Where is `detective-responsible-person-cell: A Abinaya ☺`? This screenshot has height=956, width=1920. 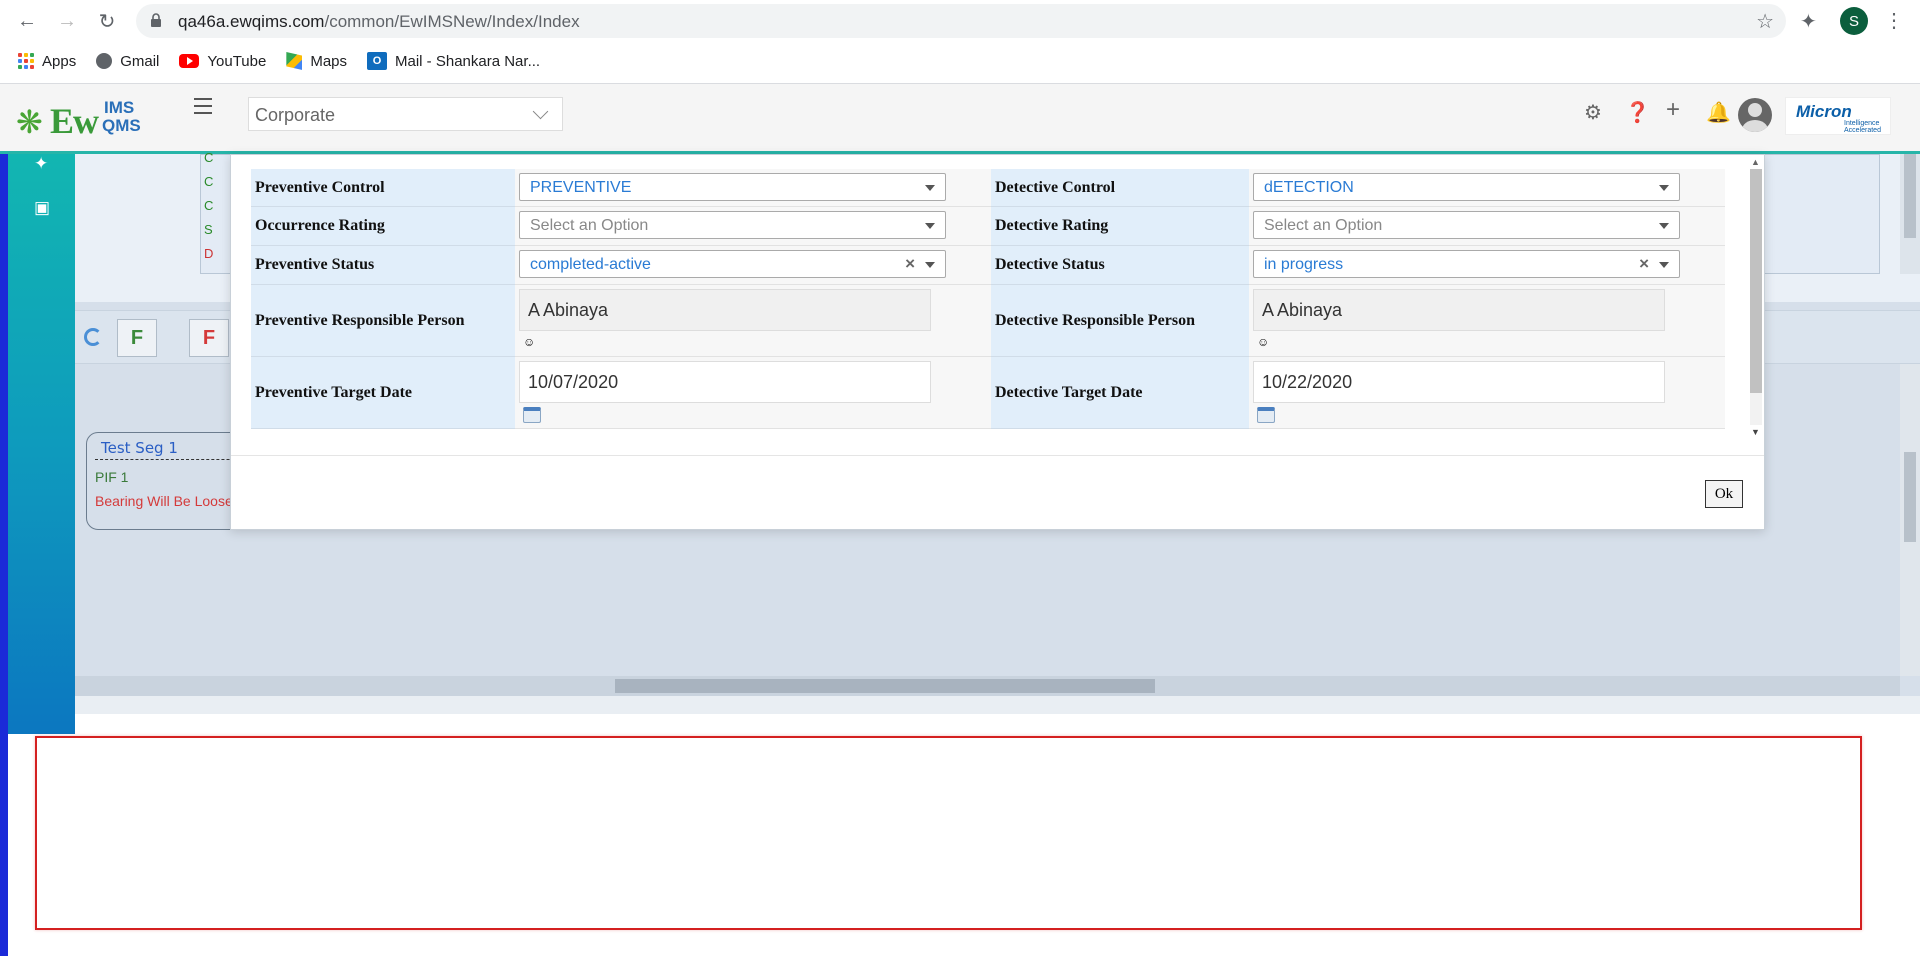
detective-responsible-person-cell: A Abinaya ☺ is located at coordinates (1487, 321).